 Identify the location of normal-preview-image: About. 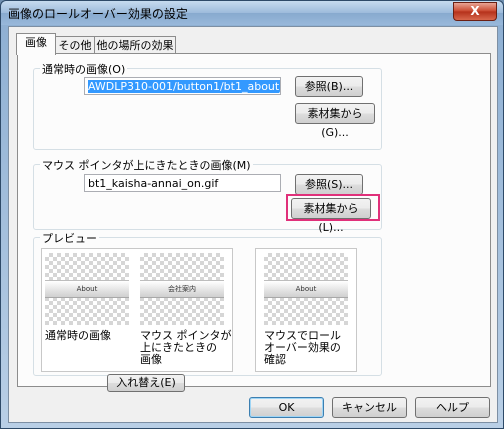
(87, 289).